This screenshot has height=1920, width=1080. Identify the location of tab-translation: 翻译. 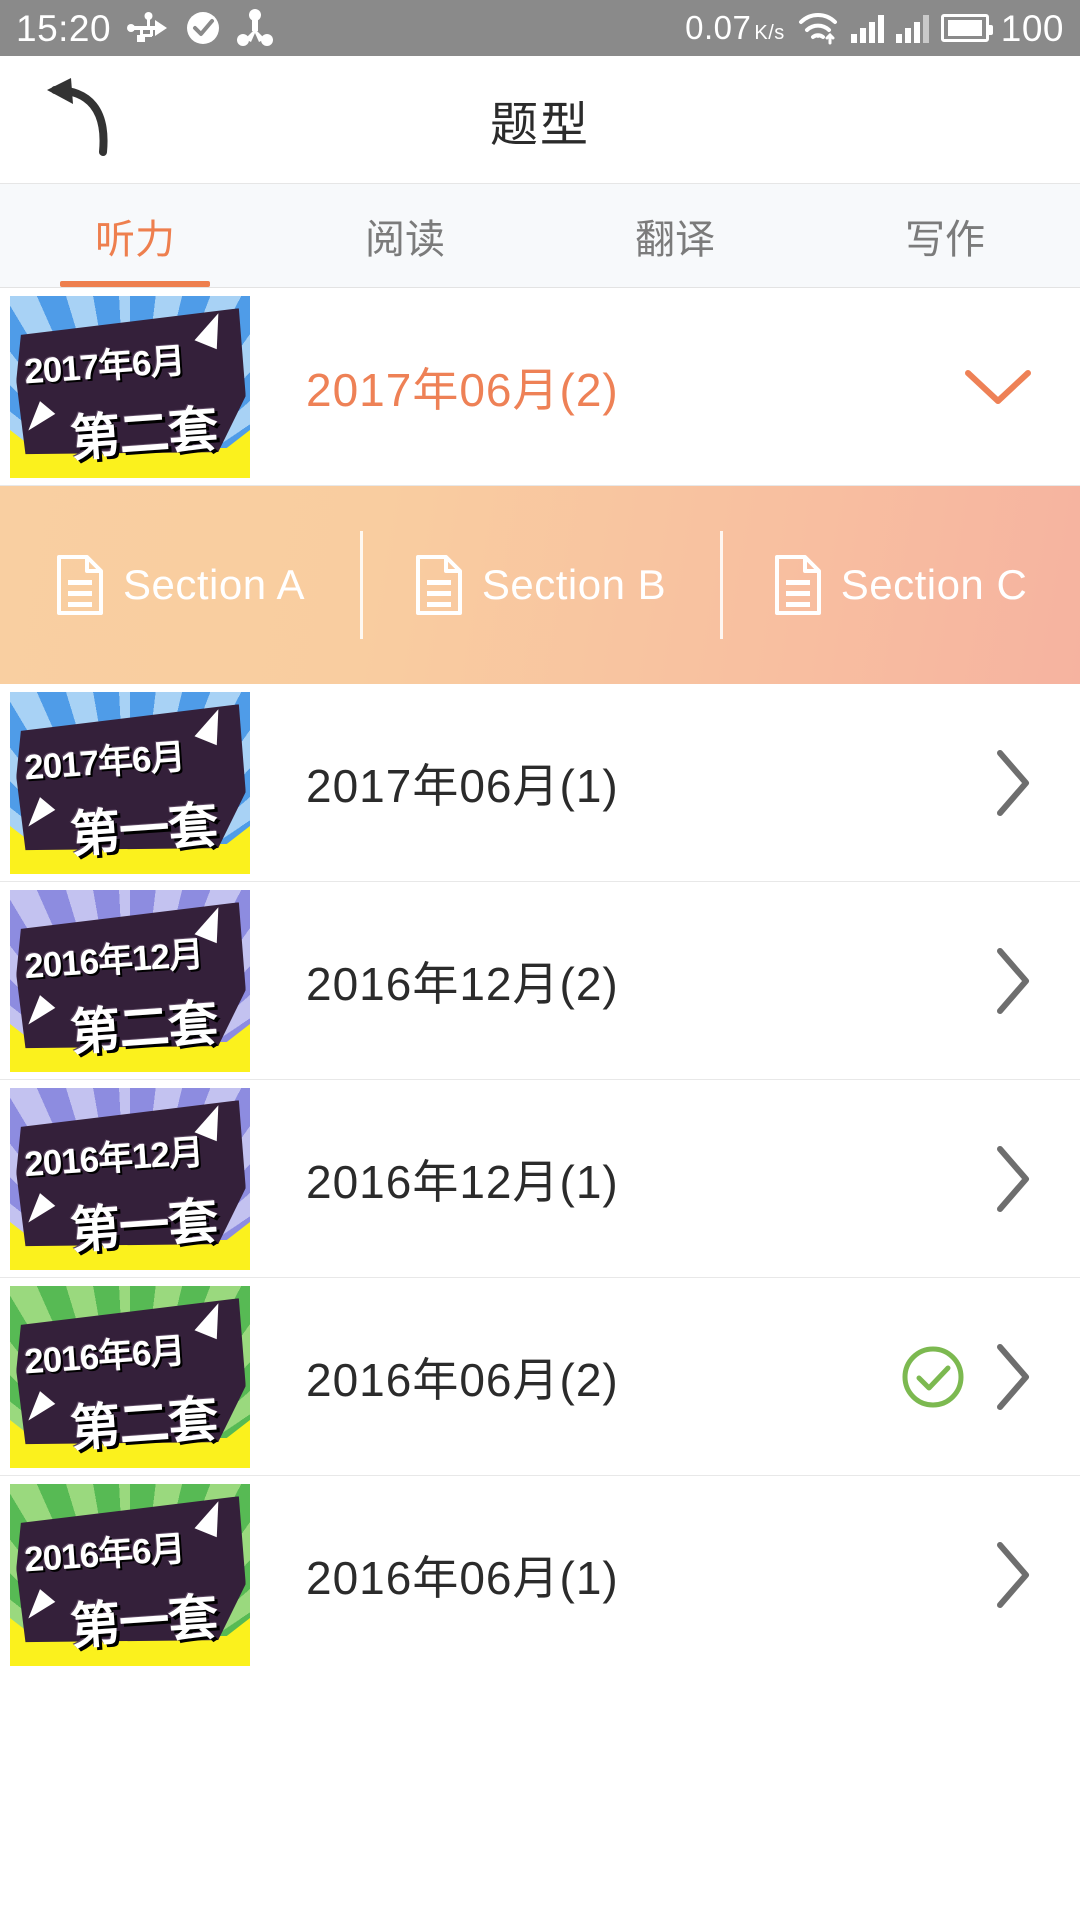
(675, 235).